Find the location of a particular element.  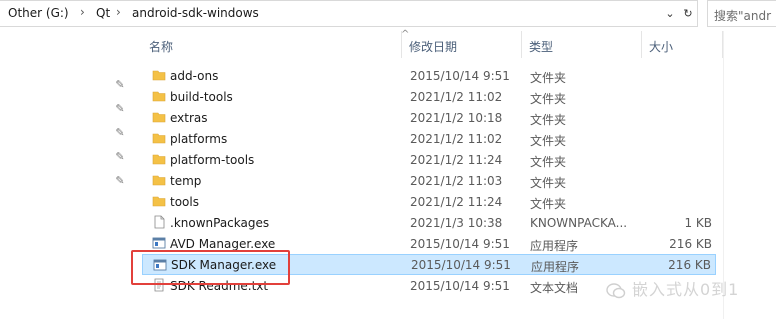

watermark-text: 嵌入式从0到1 is located at coordinates (686, 289).